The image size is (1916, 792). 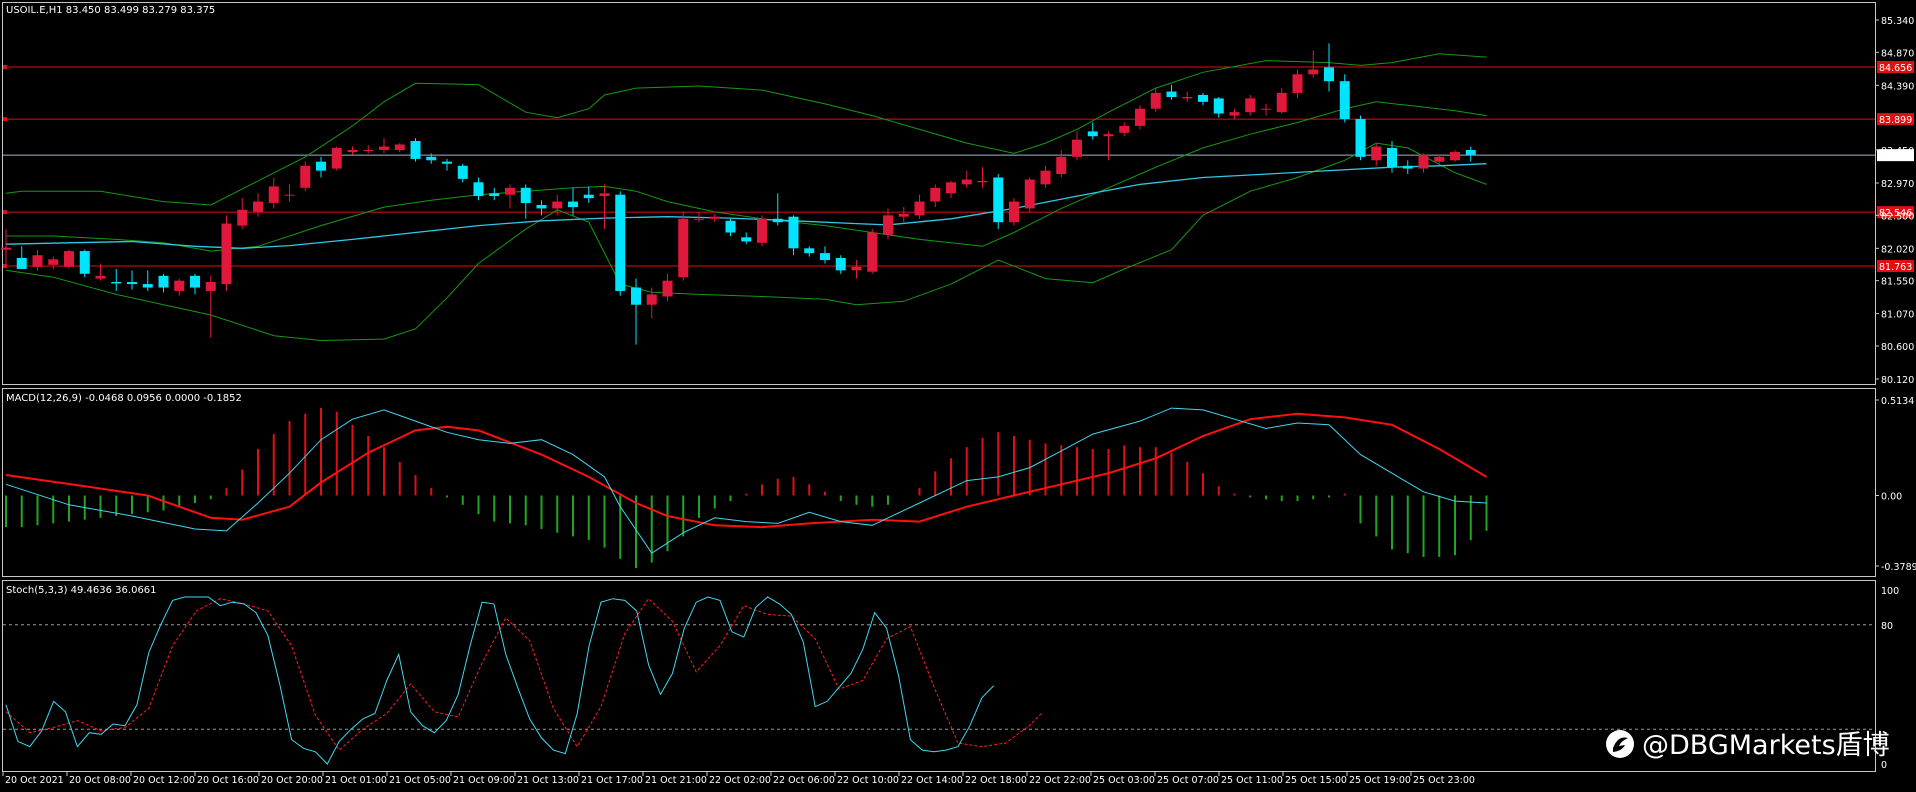 What do you see at coordinates (1766, 745) in the screenshot?
I see `watermark-text: @DBGMarkets盾博` at bounding box center [1766, 745].